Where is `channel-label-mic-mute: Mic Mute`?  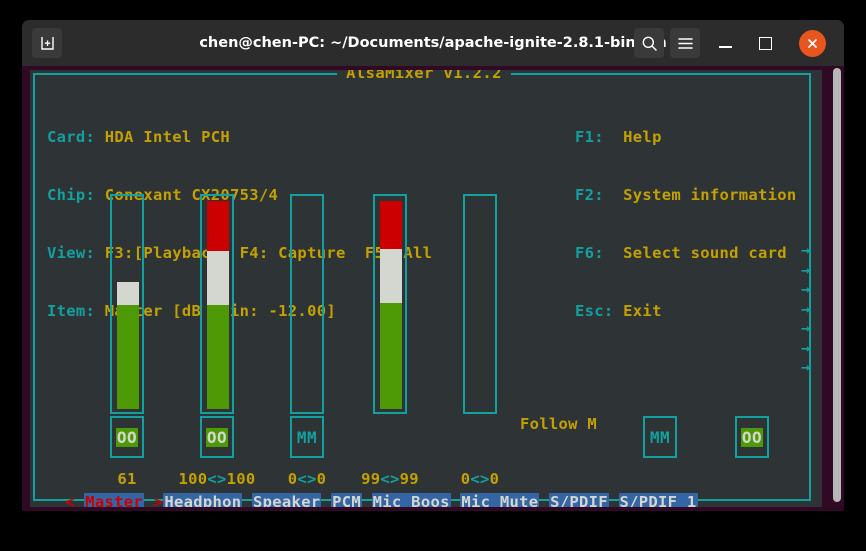 channel-label-mic-mute: Mic Mute is located at coordinates (500, 500).